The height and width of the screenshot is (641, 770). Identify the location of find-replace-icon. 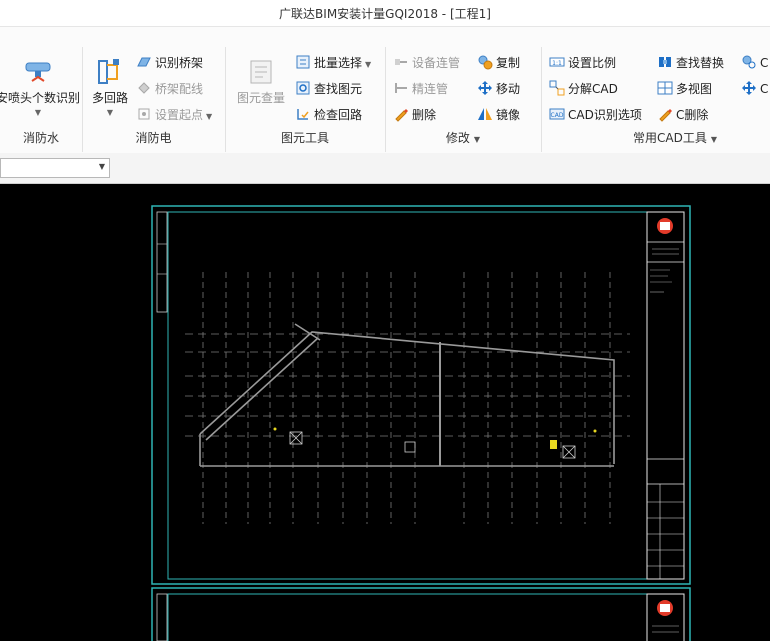
(665, 62).